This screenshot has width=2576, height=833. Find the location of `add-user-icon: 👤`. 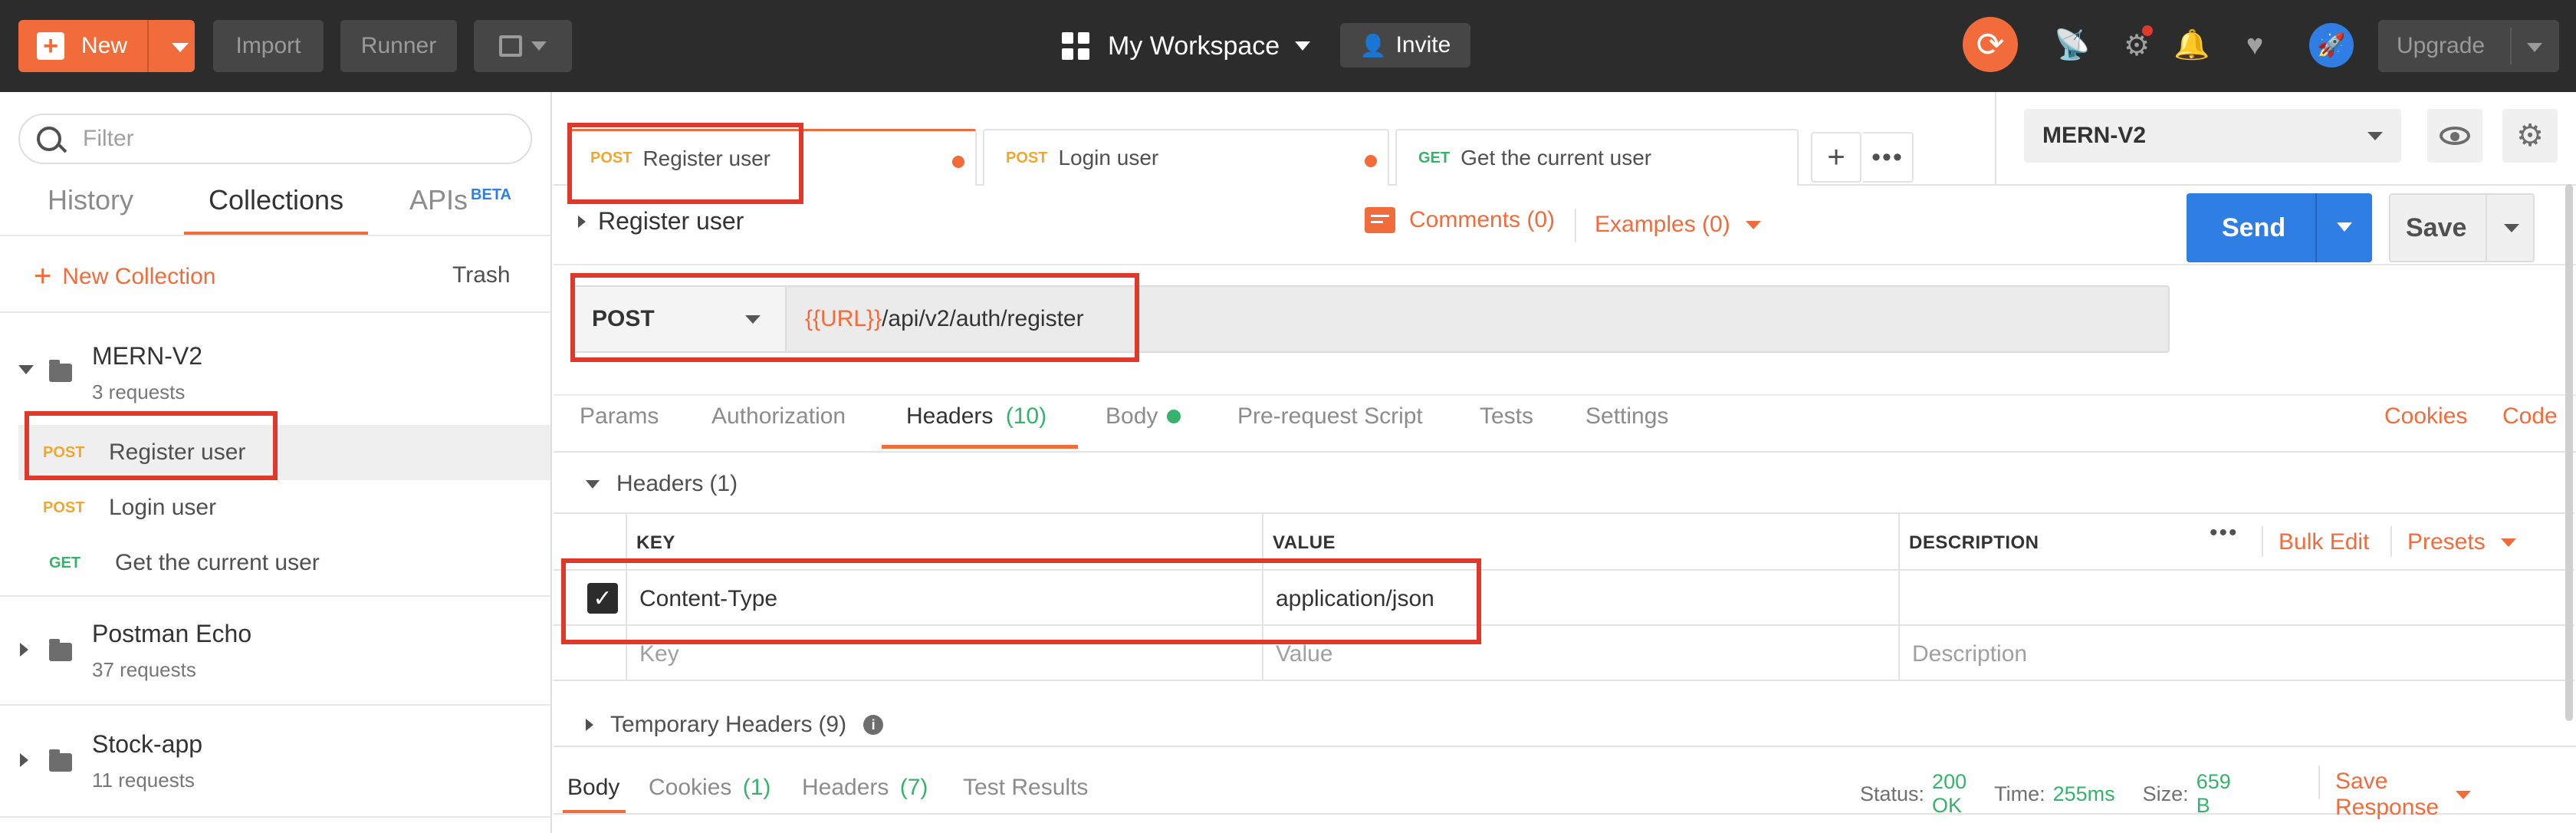

add-user-icon: 👤 is located at coordinates (1373, 46).